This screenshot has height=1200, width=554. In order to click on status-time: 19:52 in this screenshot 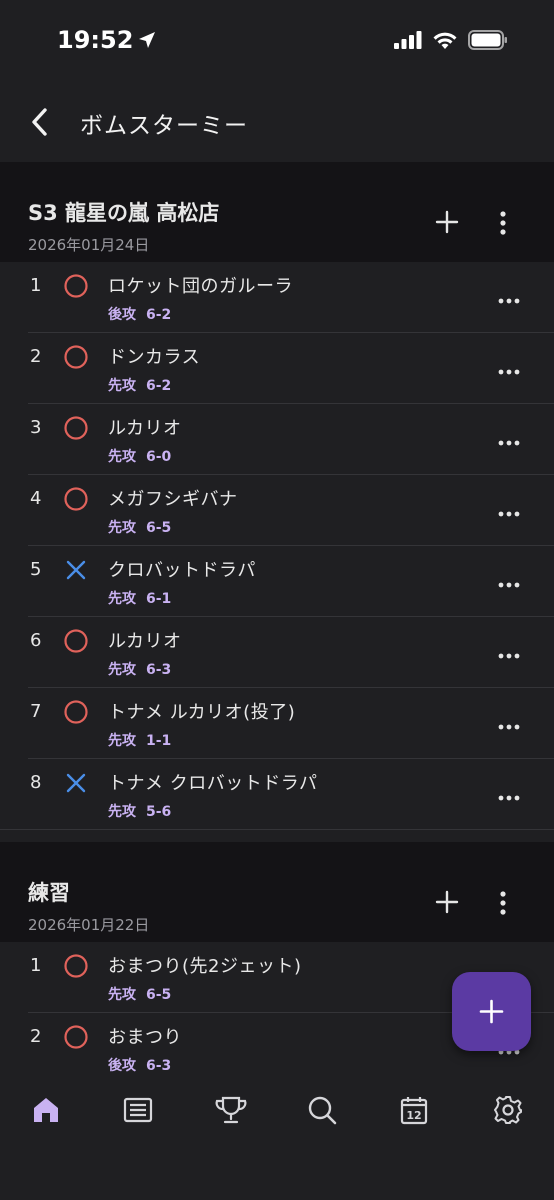, I will do `click(107, 40)`.